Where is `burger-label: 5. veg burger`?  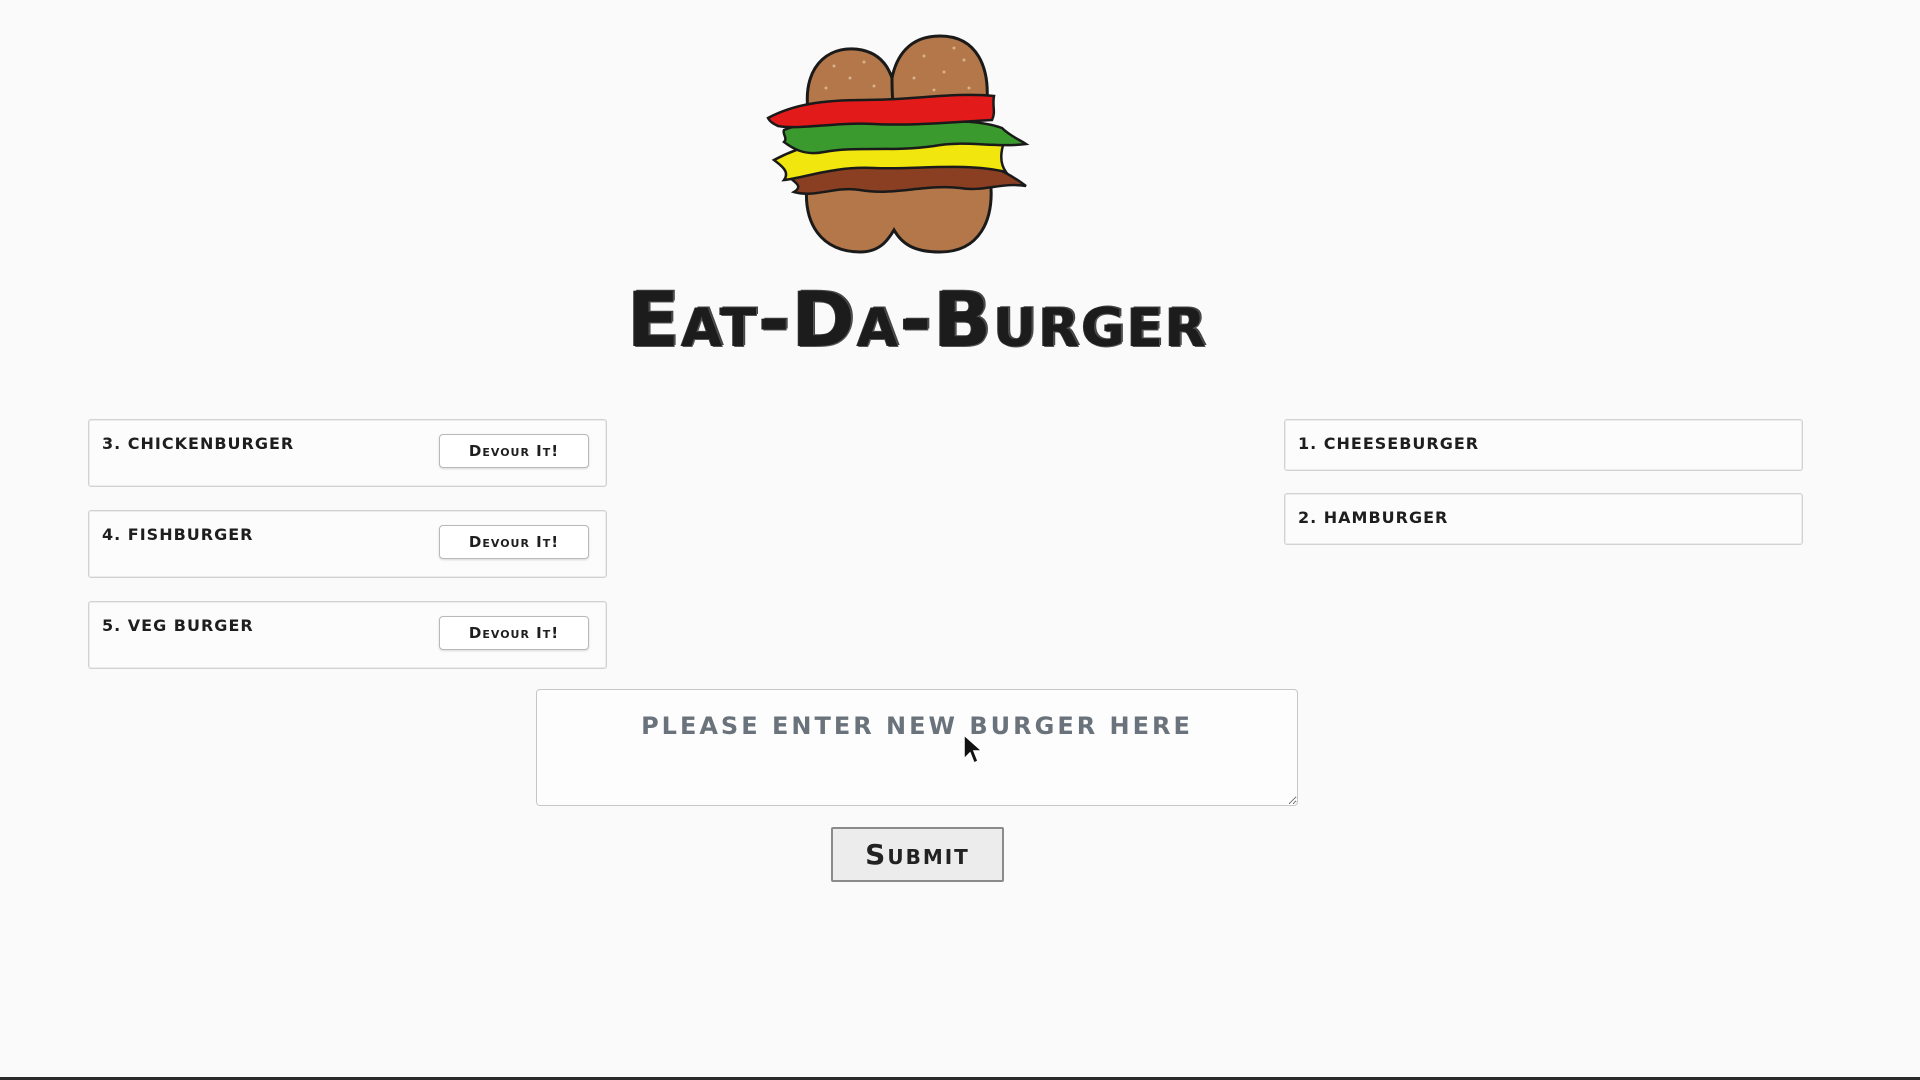 burger-label: 5. veg burger is located at coordinates (178, 625).